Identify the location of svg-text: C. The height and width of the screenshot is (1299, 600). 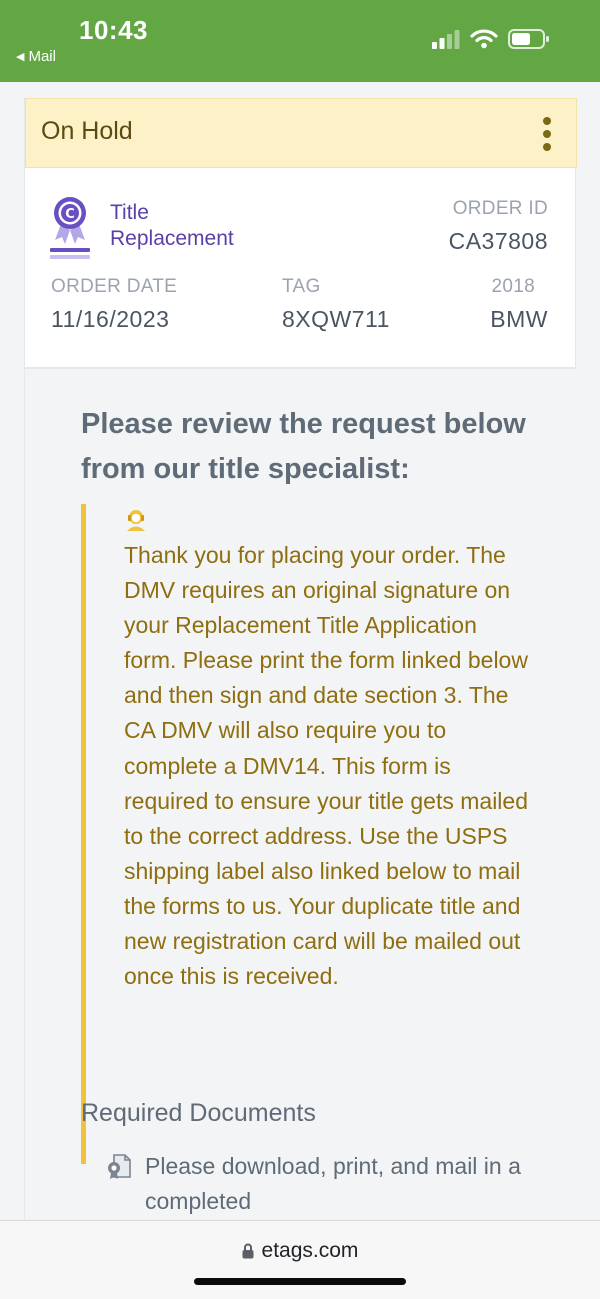
(70, 214).